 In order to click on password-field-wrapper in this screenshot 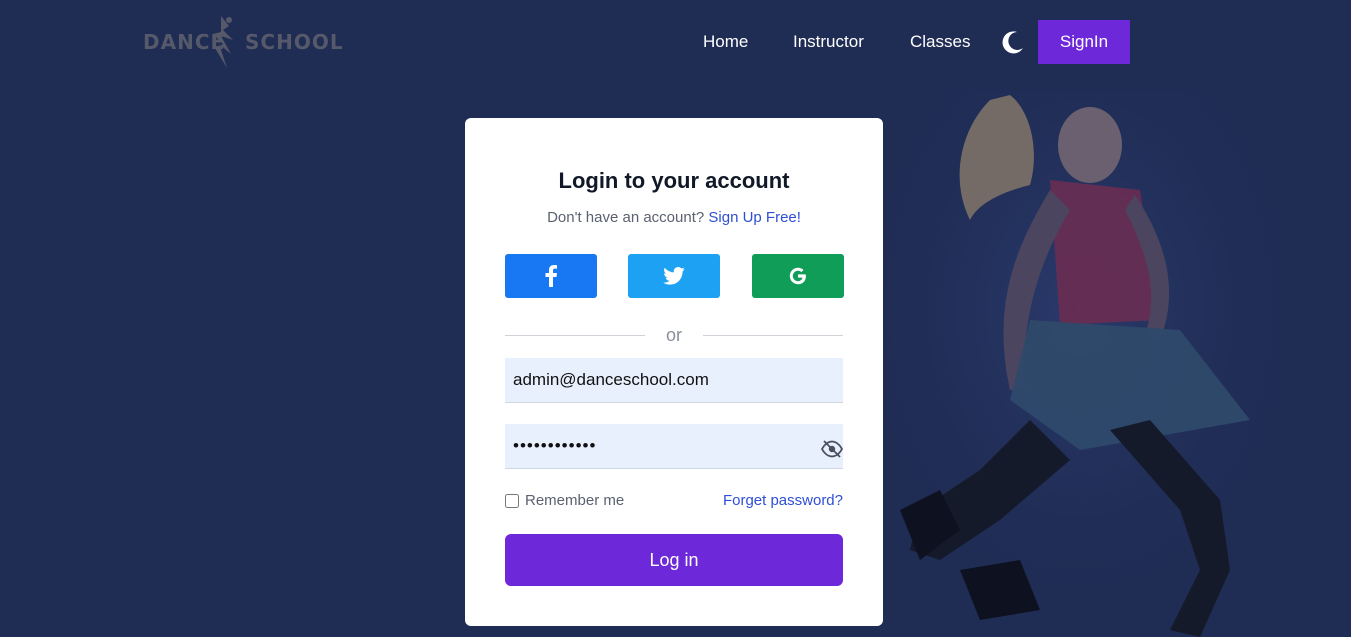, I will do `click(674, 446)`.